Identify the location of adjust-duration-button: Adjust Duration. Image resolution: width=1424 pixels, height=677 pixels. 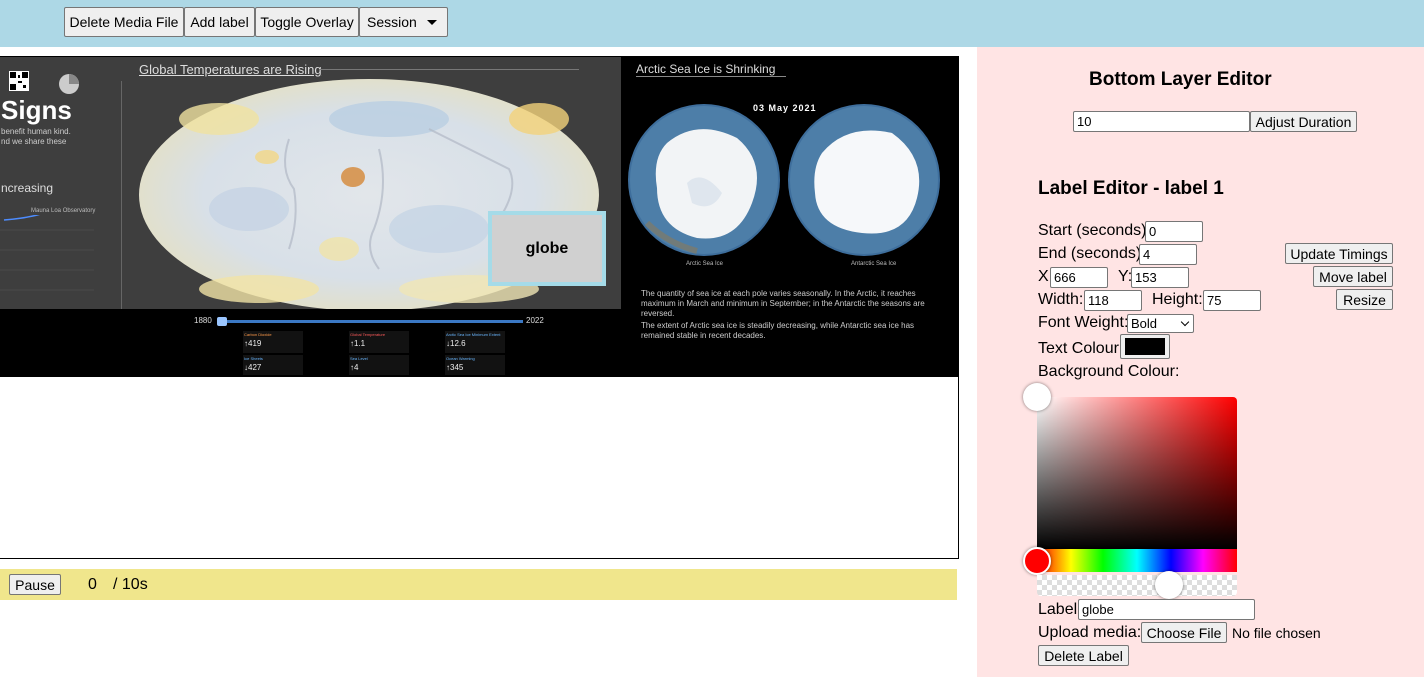
(1303, 121).